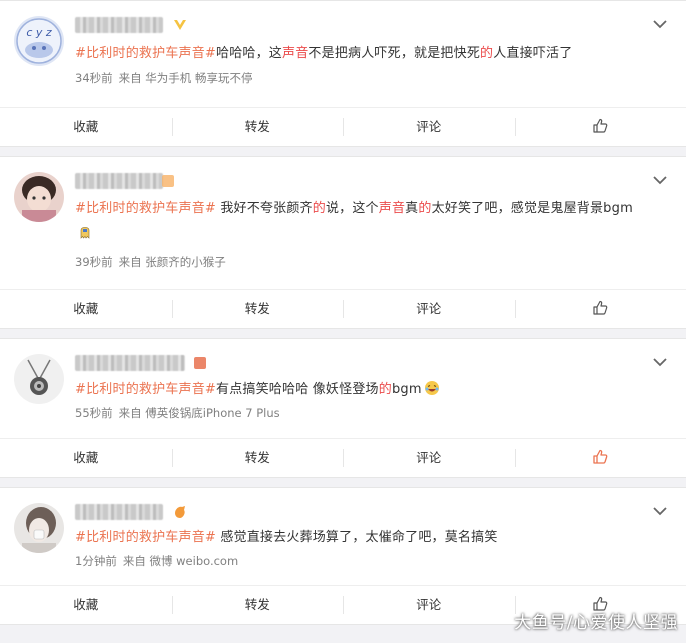 The image size is (686, 643). What do you see at coordinates (39, 41) in the screenshot?
I see `avatar: c y z` at bounding box center [39, 41].